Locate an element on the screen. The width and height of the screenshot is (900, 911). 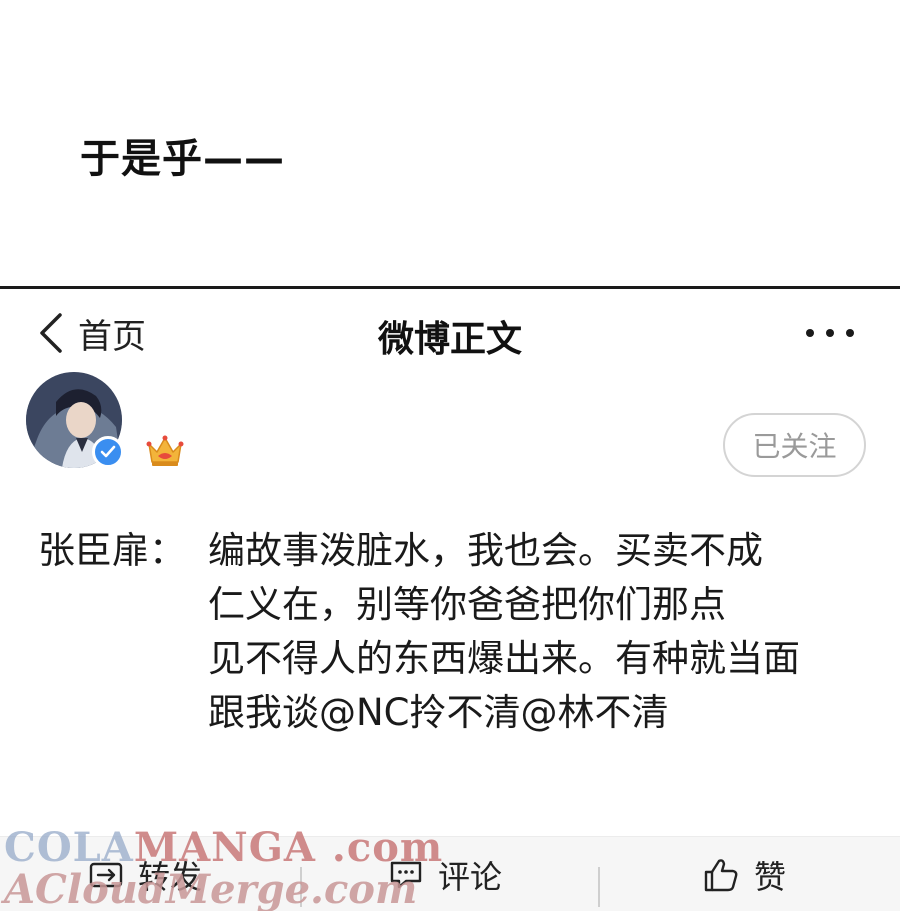
repost-button: 转发 is located at coordinates (145, 874).